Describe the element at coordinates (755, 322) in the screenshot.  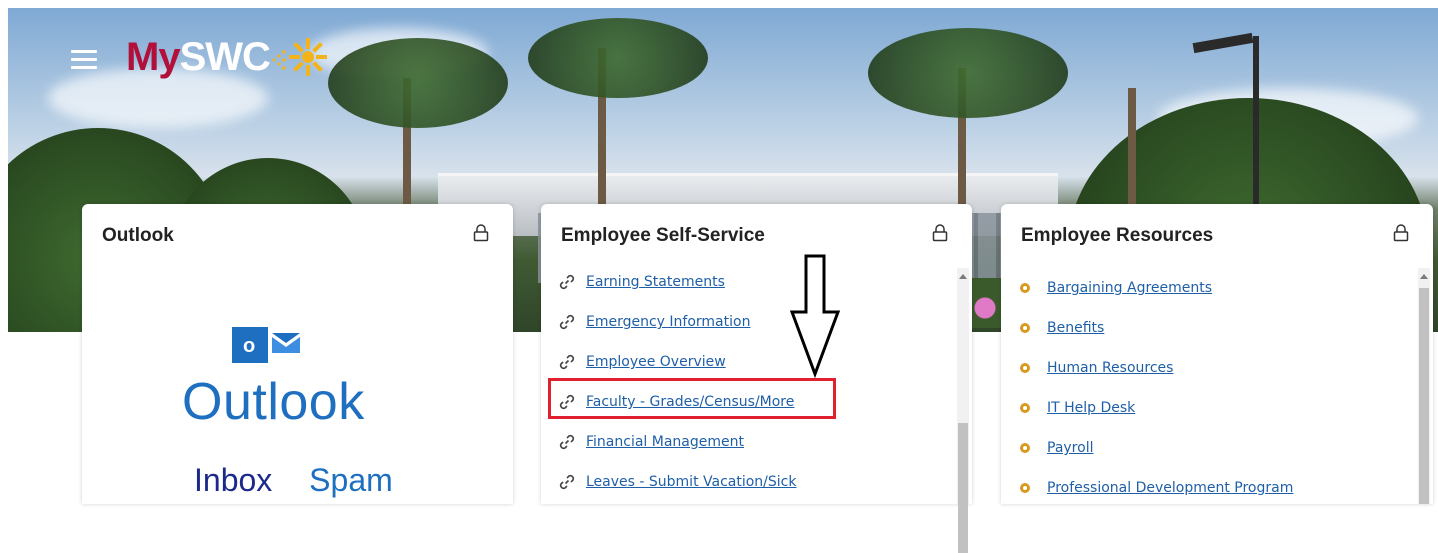
I see `list-item: Emergency Information` at that location.